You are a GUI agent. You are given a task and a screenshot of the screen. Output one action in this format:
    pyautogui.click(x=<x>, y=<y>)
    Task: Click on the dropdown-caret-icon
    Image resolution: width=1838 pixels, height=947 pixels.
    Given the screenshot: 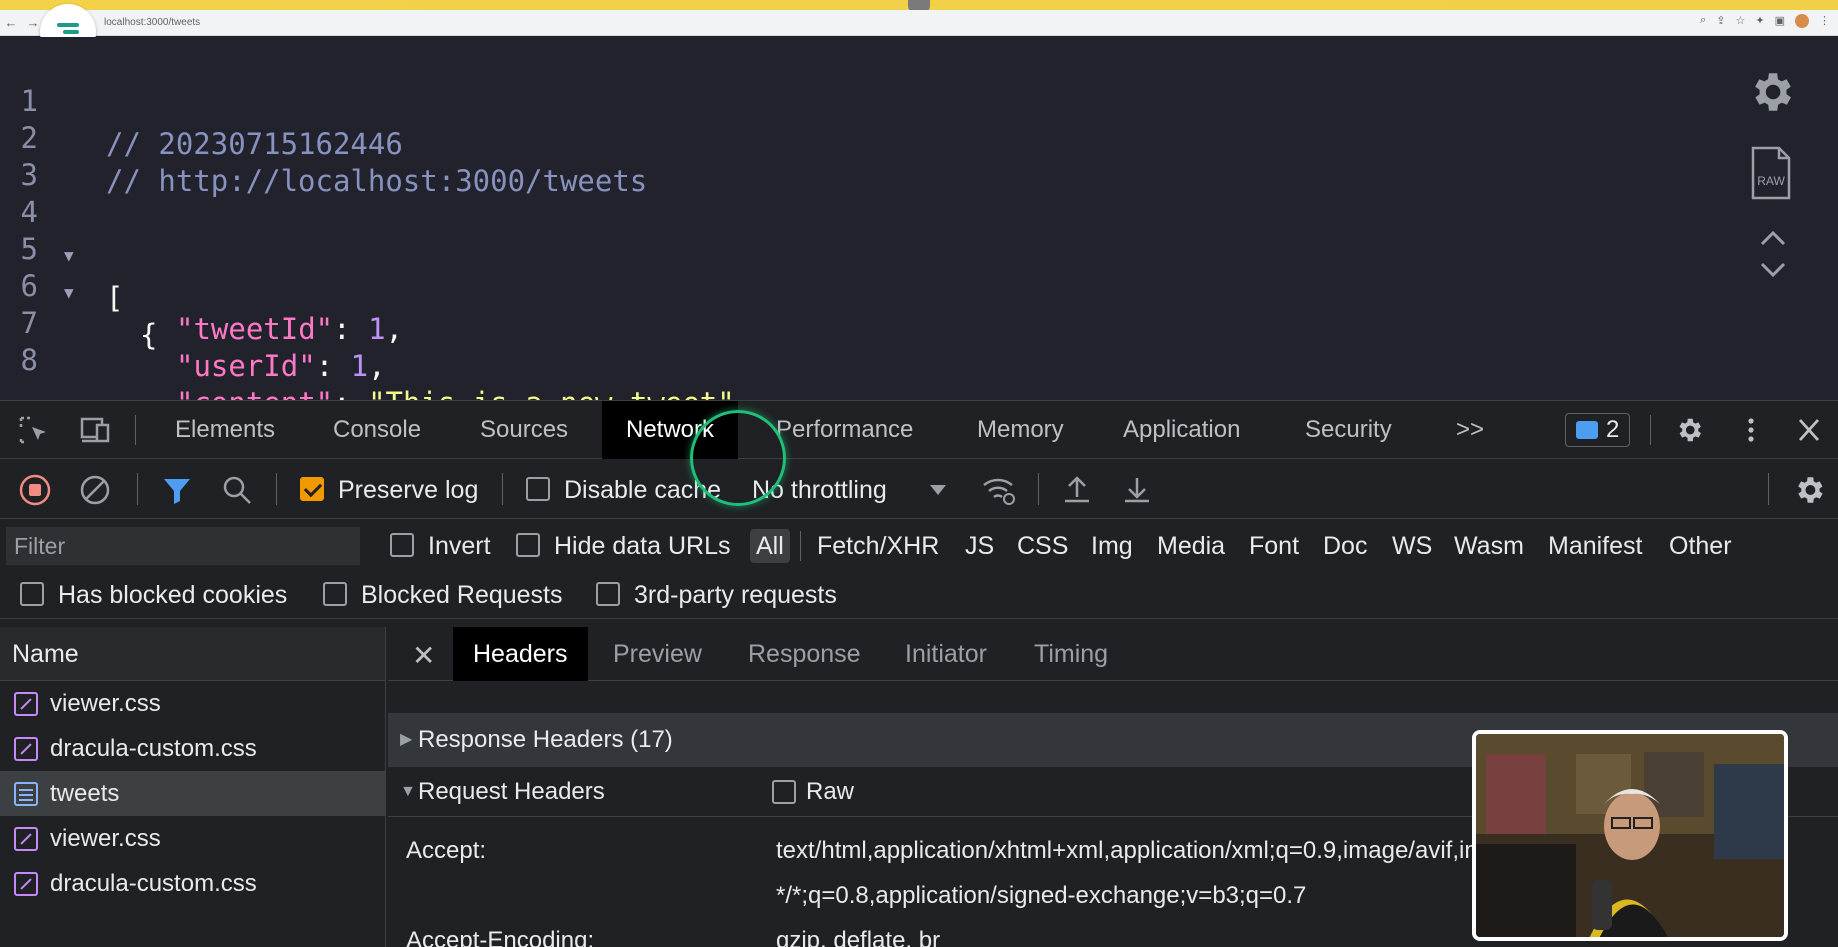 What is the action you would take?
    pyautogui.click(x=938, y=490)
    